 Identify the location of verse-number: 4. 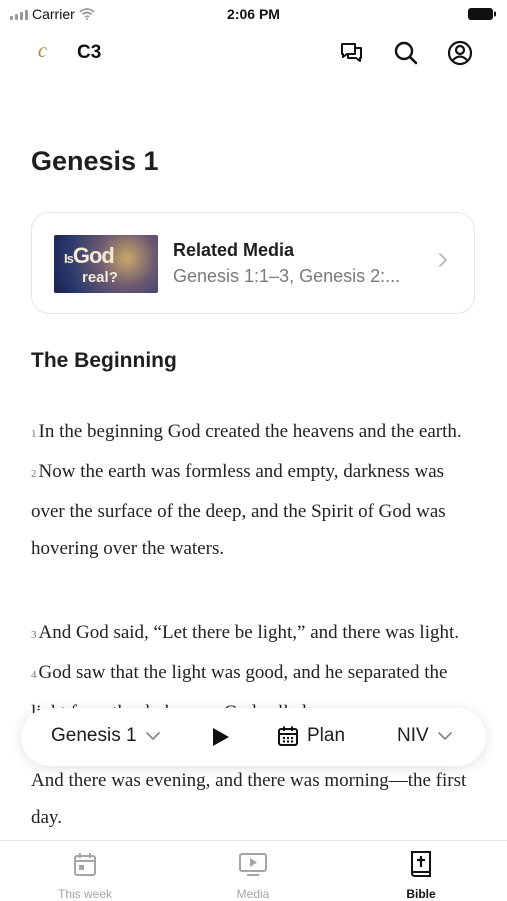
(34, 675).